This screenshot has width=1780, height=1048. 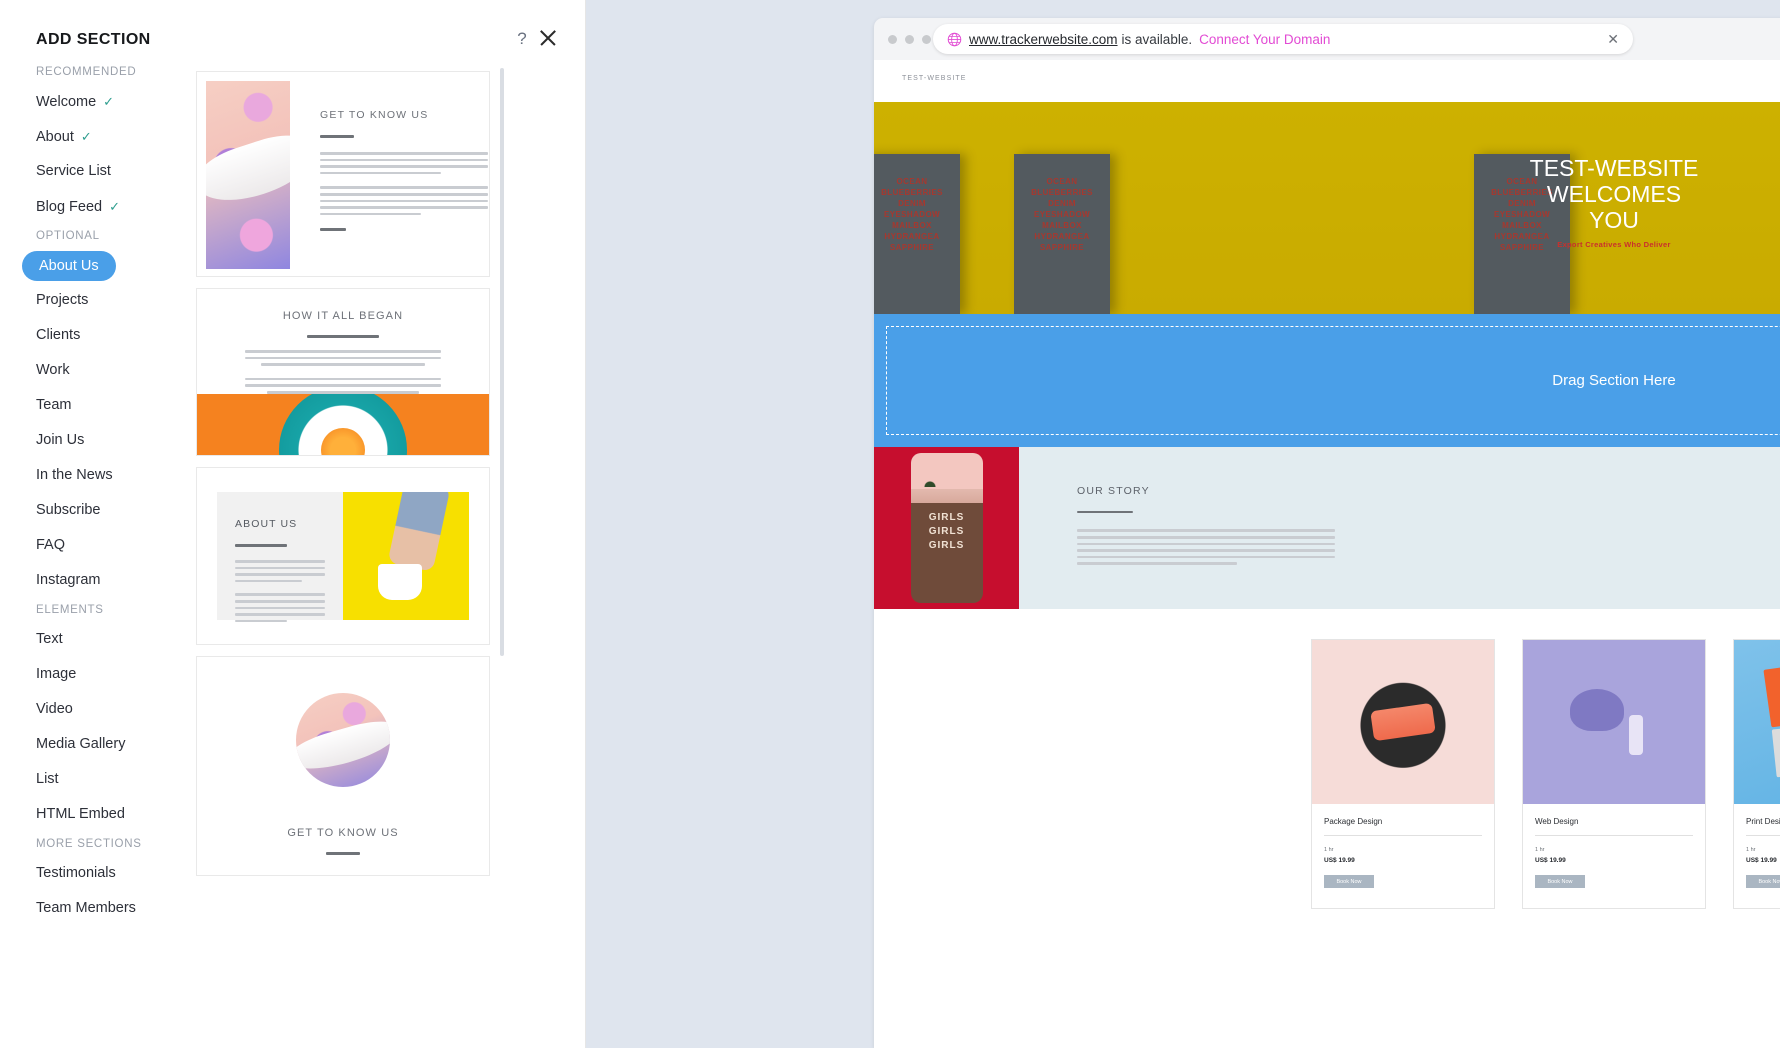 I want to click on card-divider, so click(x=1614, y=835).